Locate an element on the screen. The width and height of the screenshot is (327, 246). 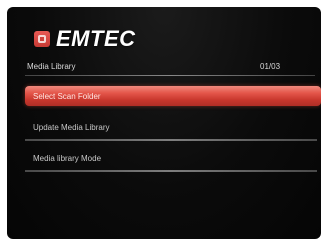
page-counter: 01/03 is located at coordinates (270, 66).